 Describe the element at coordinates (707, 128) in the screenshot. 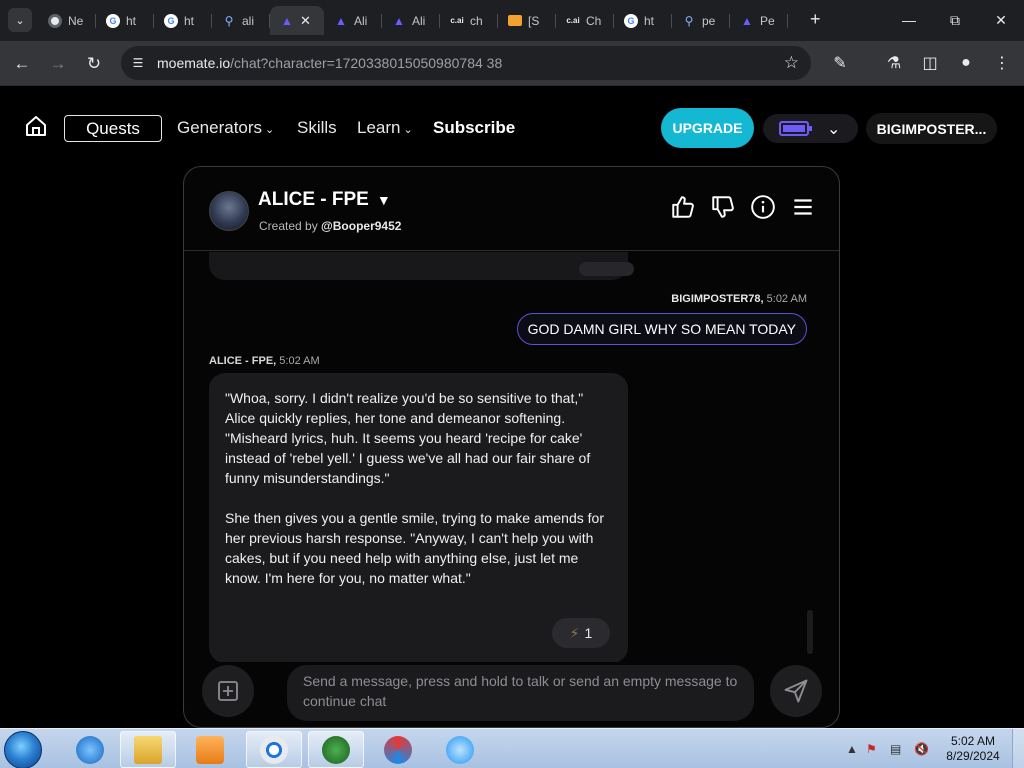

I see `upgrade-button: UPGRADE` at that location.